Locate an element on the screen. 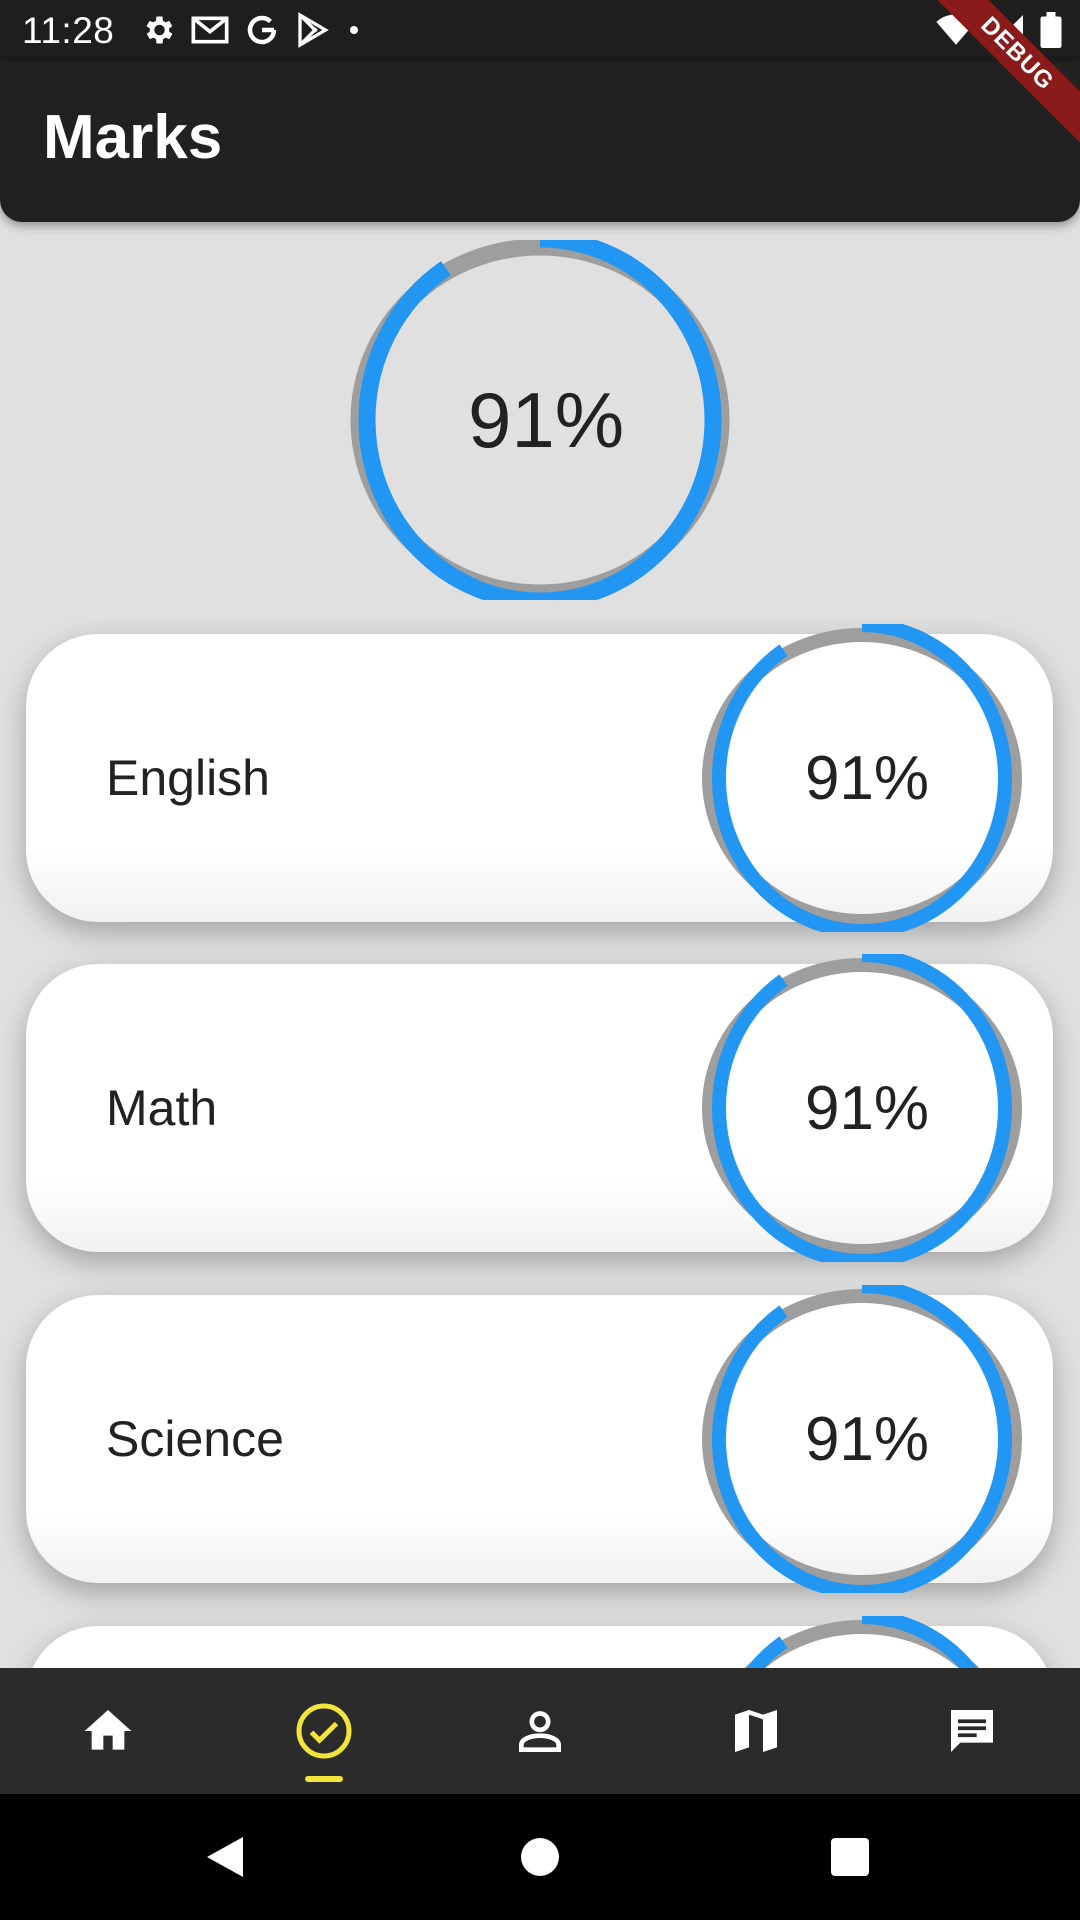 This screenshot has height=1920, width=1080. system-home-button is located at coordinates (540, 1857).